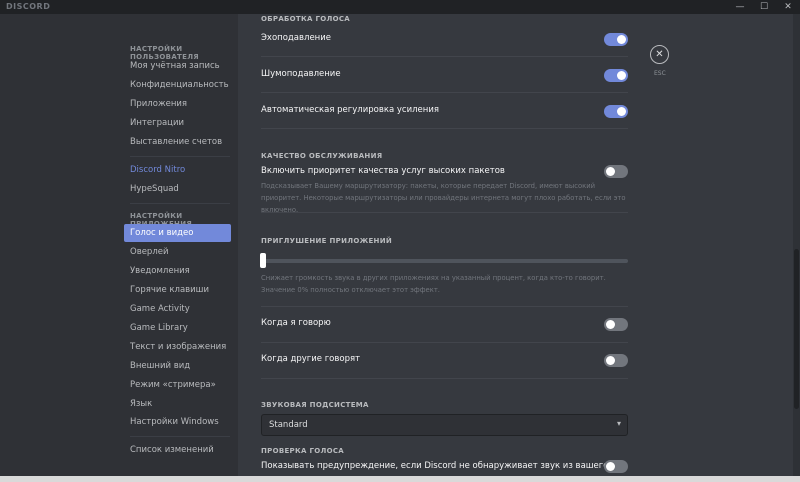 The image size is (800, 482). I want to click on echo-cancellation-toggle, so click(616, 39).